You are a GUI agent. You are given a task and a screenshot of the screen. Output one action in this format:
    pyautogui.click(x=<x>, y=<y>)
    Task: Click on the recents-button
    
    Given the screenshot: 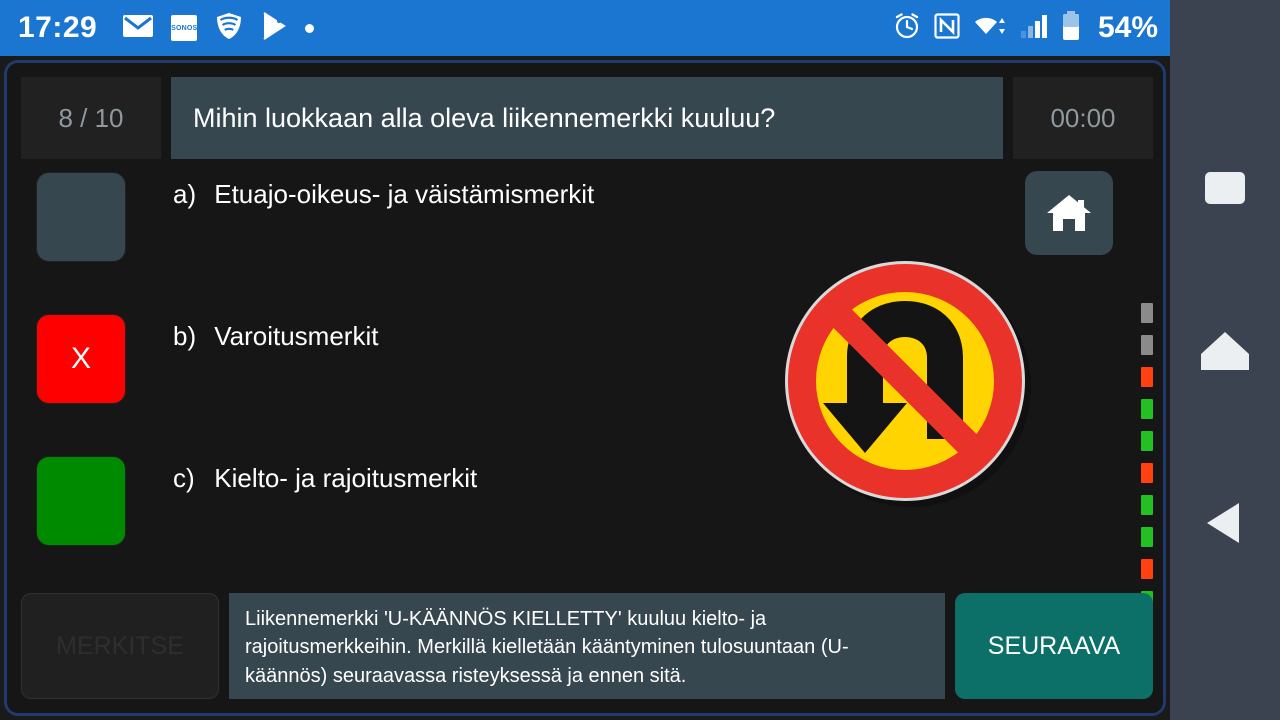 What is the action you would take?
    pyautogui.click(x=1225, y=188)
    